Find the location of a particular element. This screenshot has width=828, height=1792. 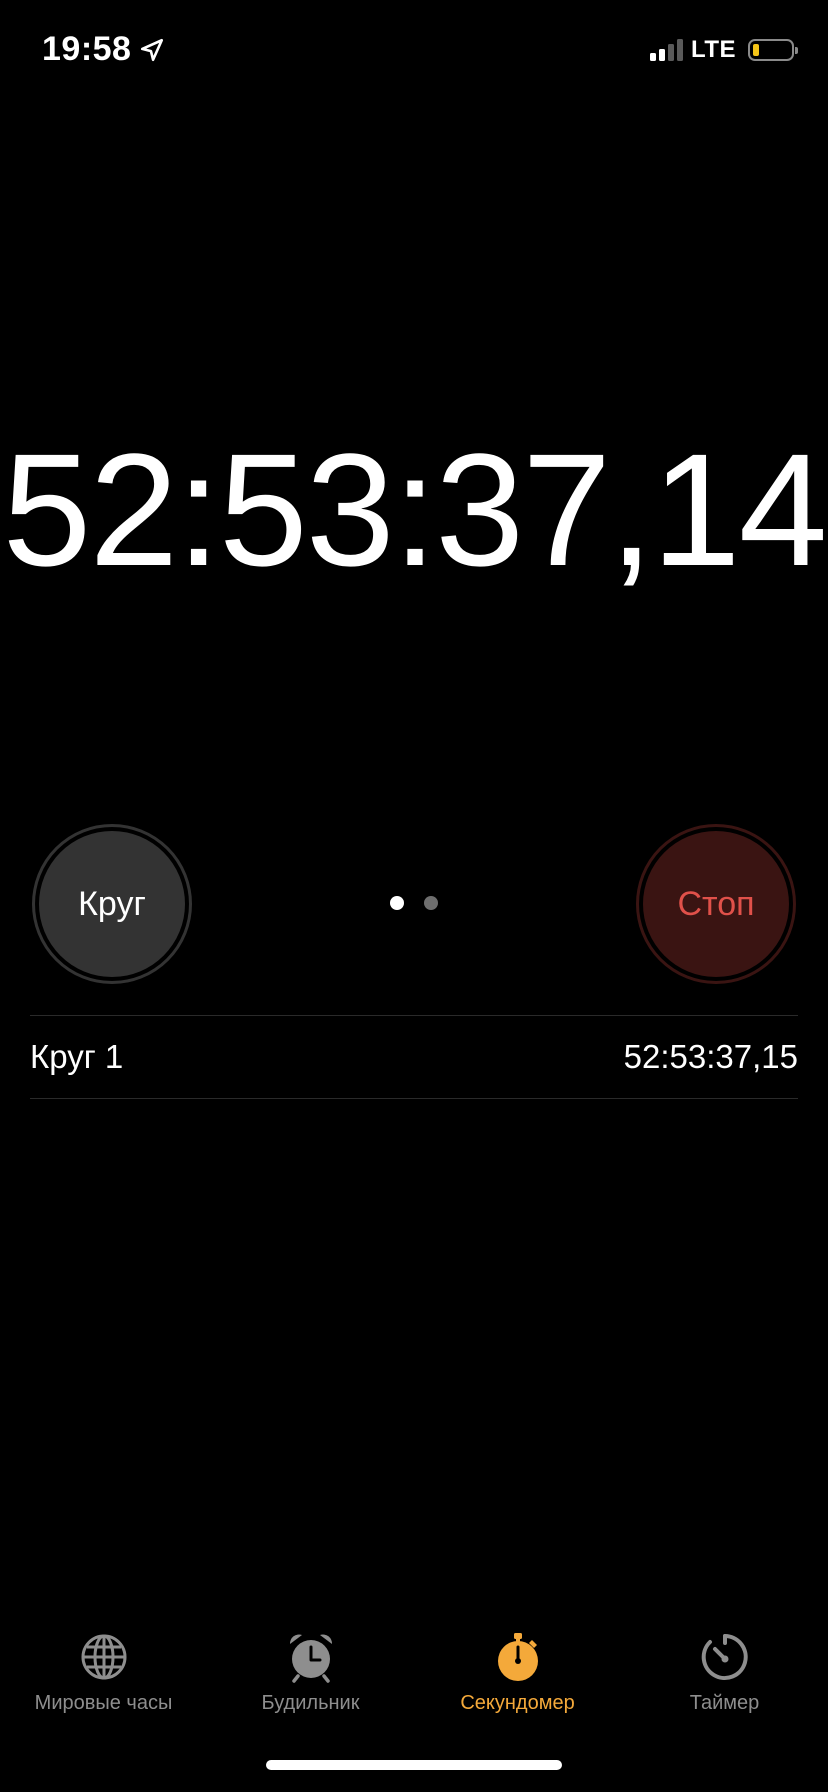

lap-button: Круг is located at coordinates (112, 904).